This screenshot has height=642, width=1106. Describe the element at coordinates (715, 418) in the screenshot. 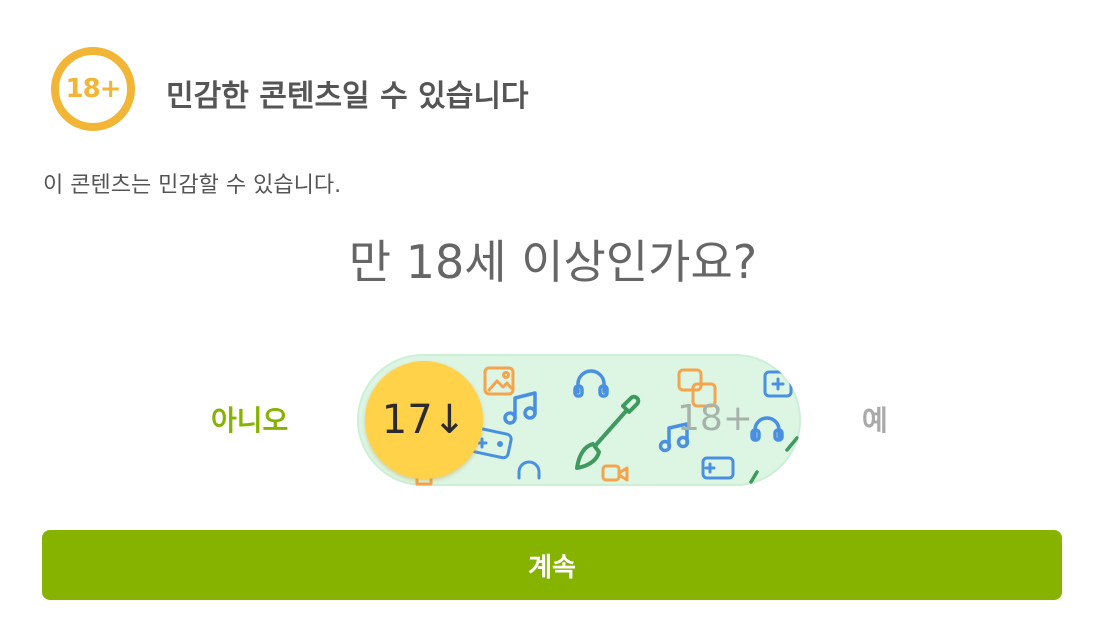

I see `track-label-18-plus: 18+` at that location.